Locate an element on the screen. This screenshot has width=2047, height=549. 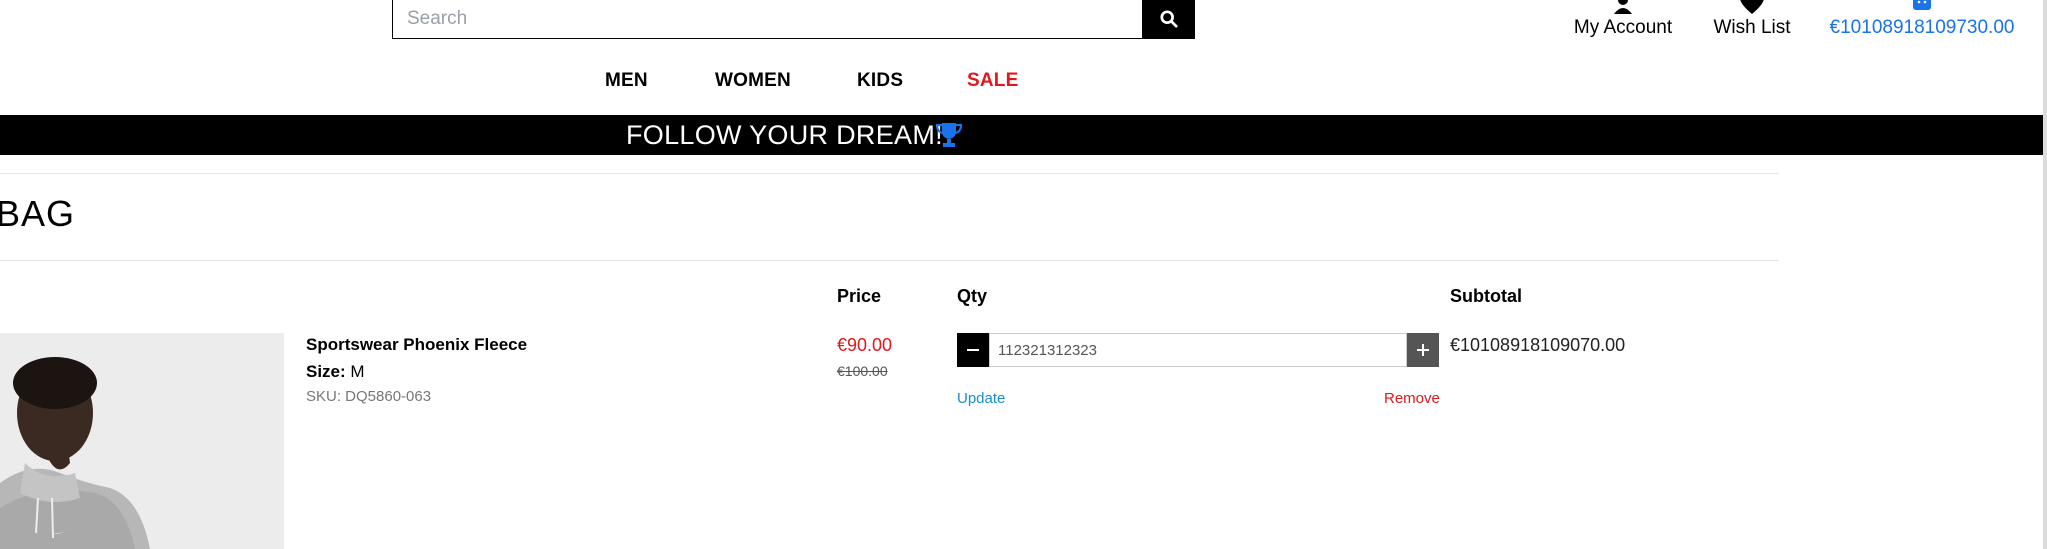
qty-column-header: Qty is located at coordinates (972, 296).